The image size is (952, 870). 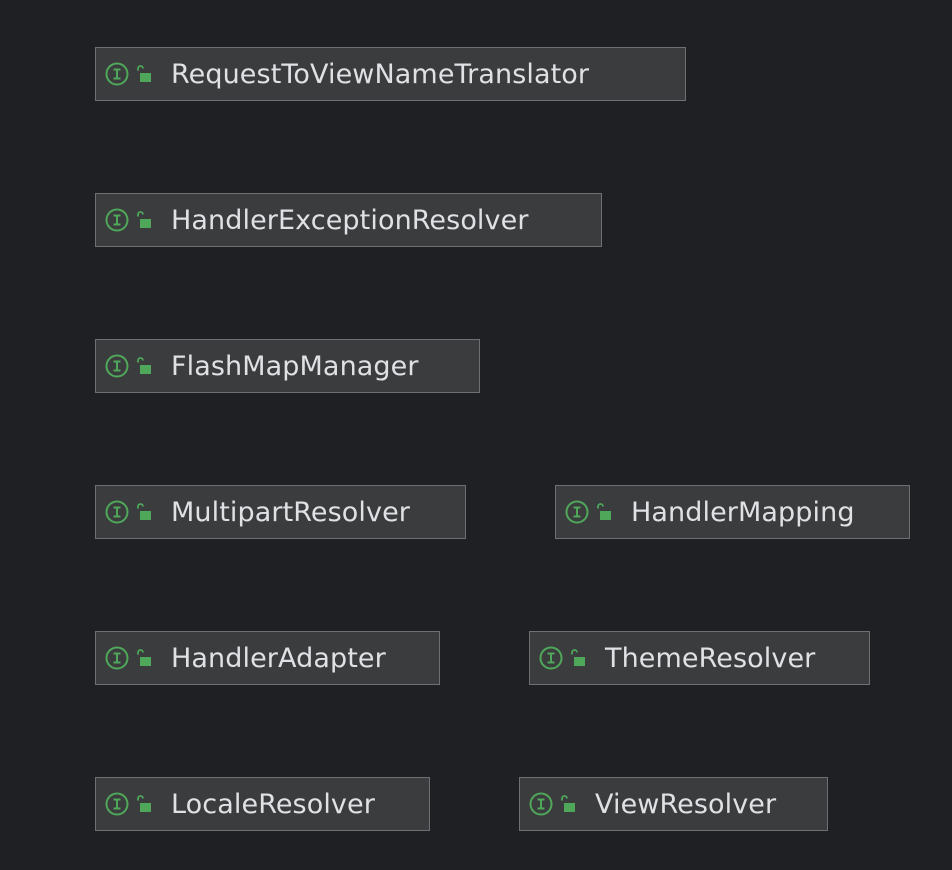 I want to click on node-handler-mapping: HandlerMapping, so click(x=732, y=512).